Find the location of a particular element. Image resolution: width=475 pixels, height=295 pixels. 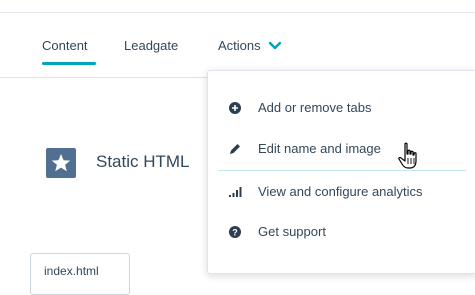

tab-content: Content is located at coordinates (65, 45).